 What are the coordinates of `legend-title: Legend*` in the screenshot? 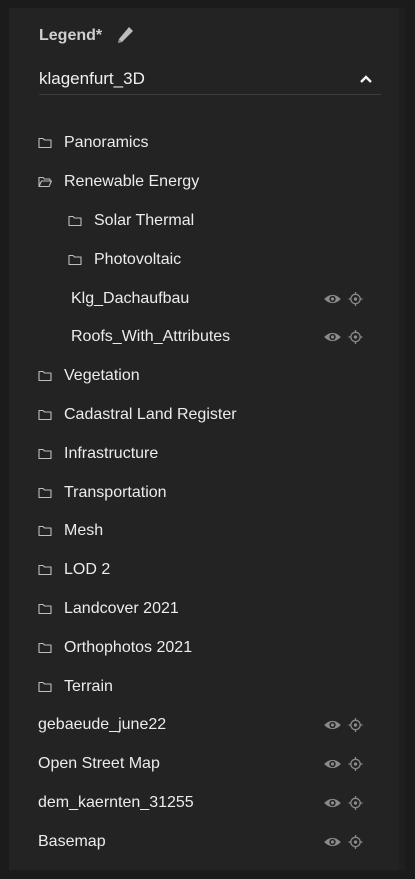 It's located at (71, 35).